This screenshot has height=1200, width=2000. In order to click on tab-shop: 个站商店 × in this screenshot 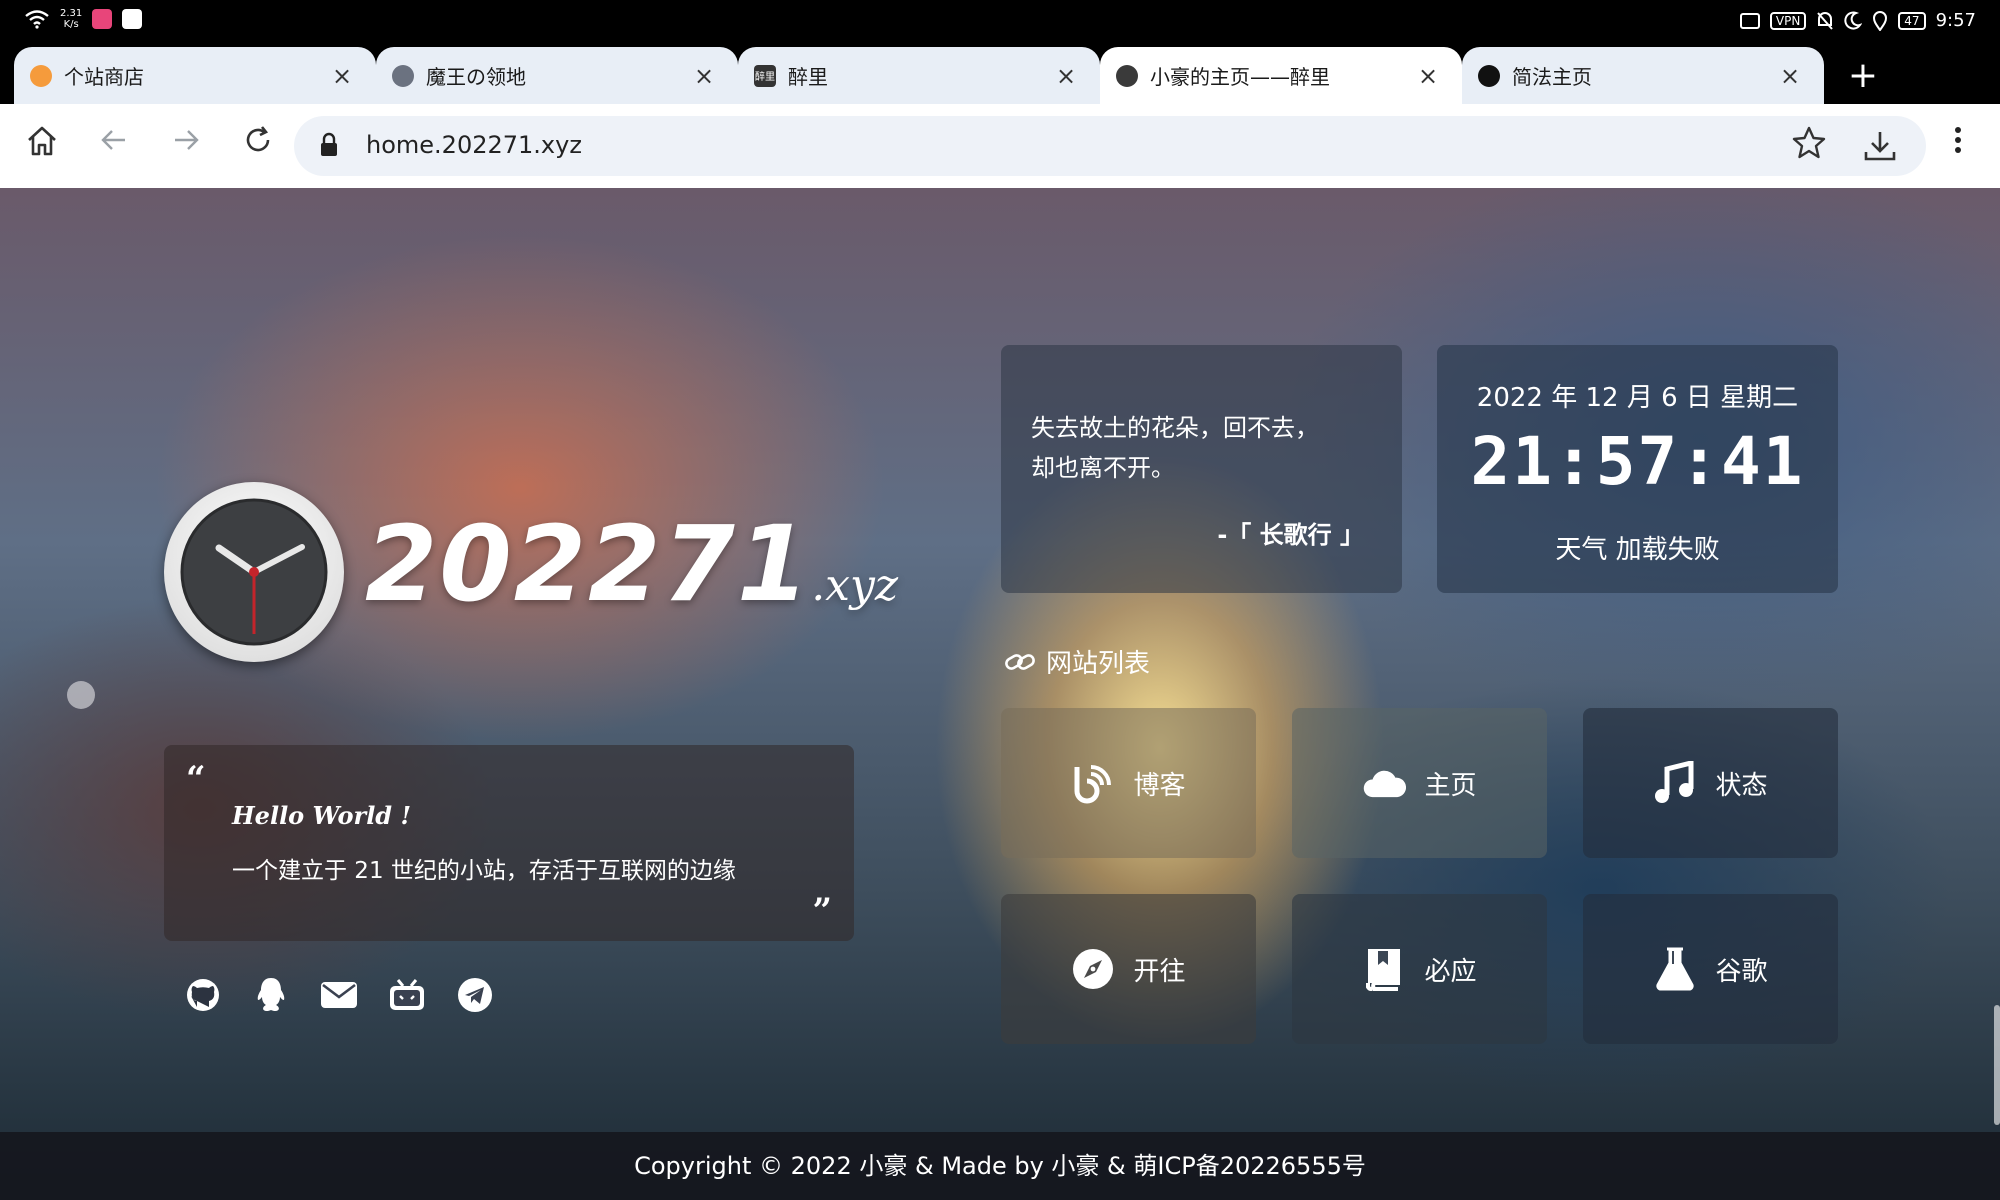, I will do `click(195, 75)`.